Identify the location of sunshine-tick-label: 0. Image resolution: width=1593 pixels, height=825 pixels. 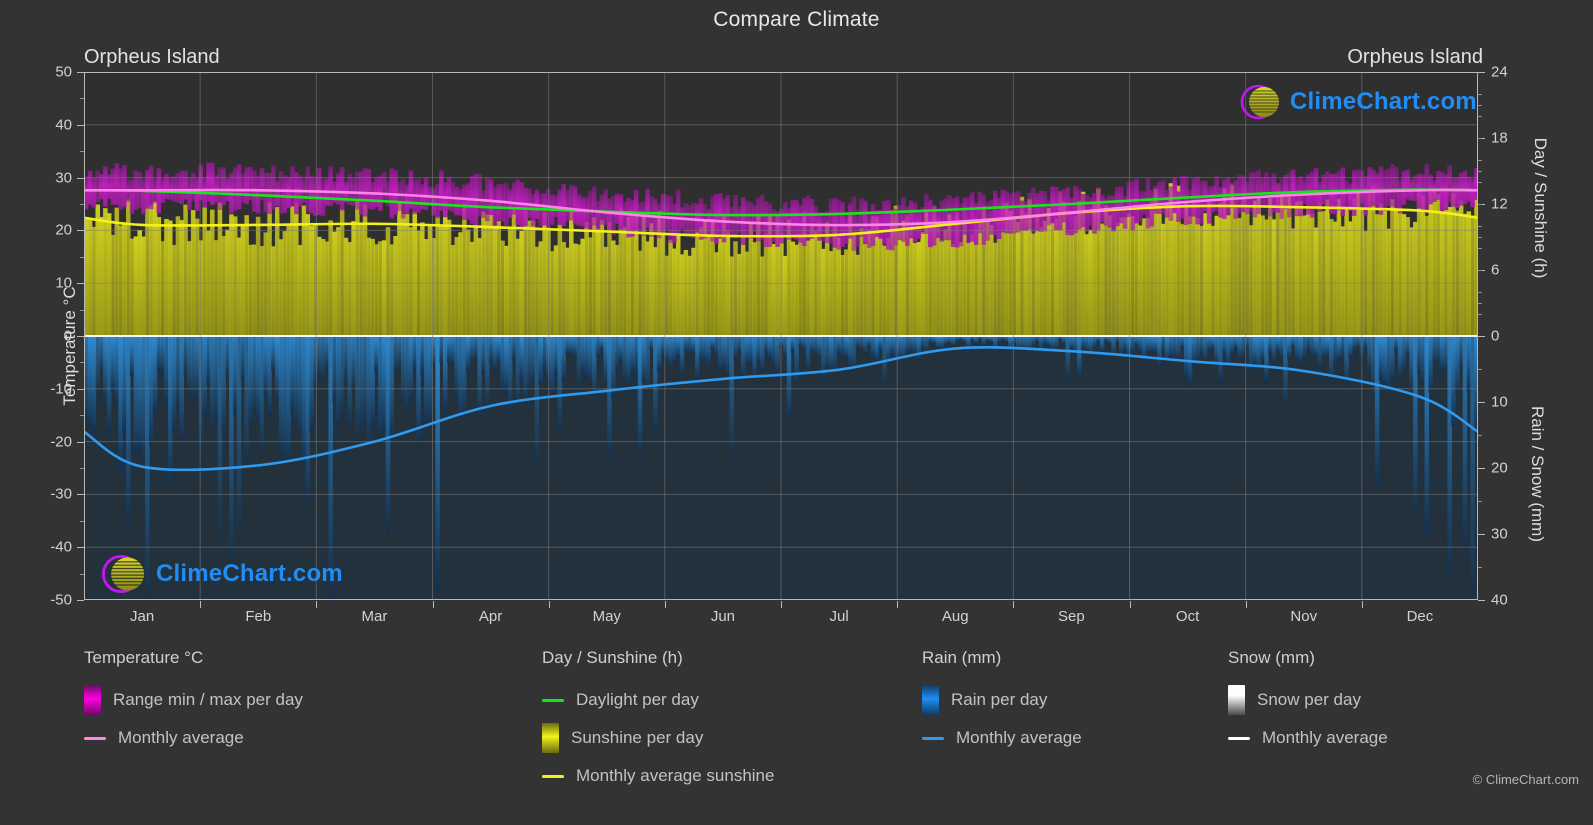
(1495, 336).